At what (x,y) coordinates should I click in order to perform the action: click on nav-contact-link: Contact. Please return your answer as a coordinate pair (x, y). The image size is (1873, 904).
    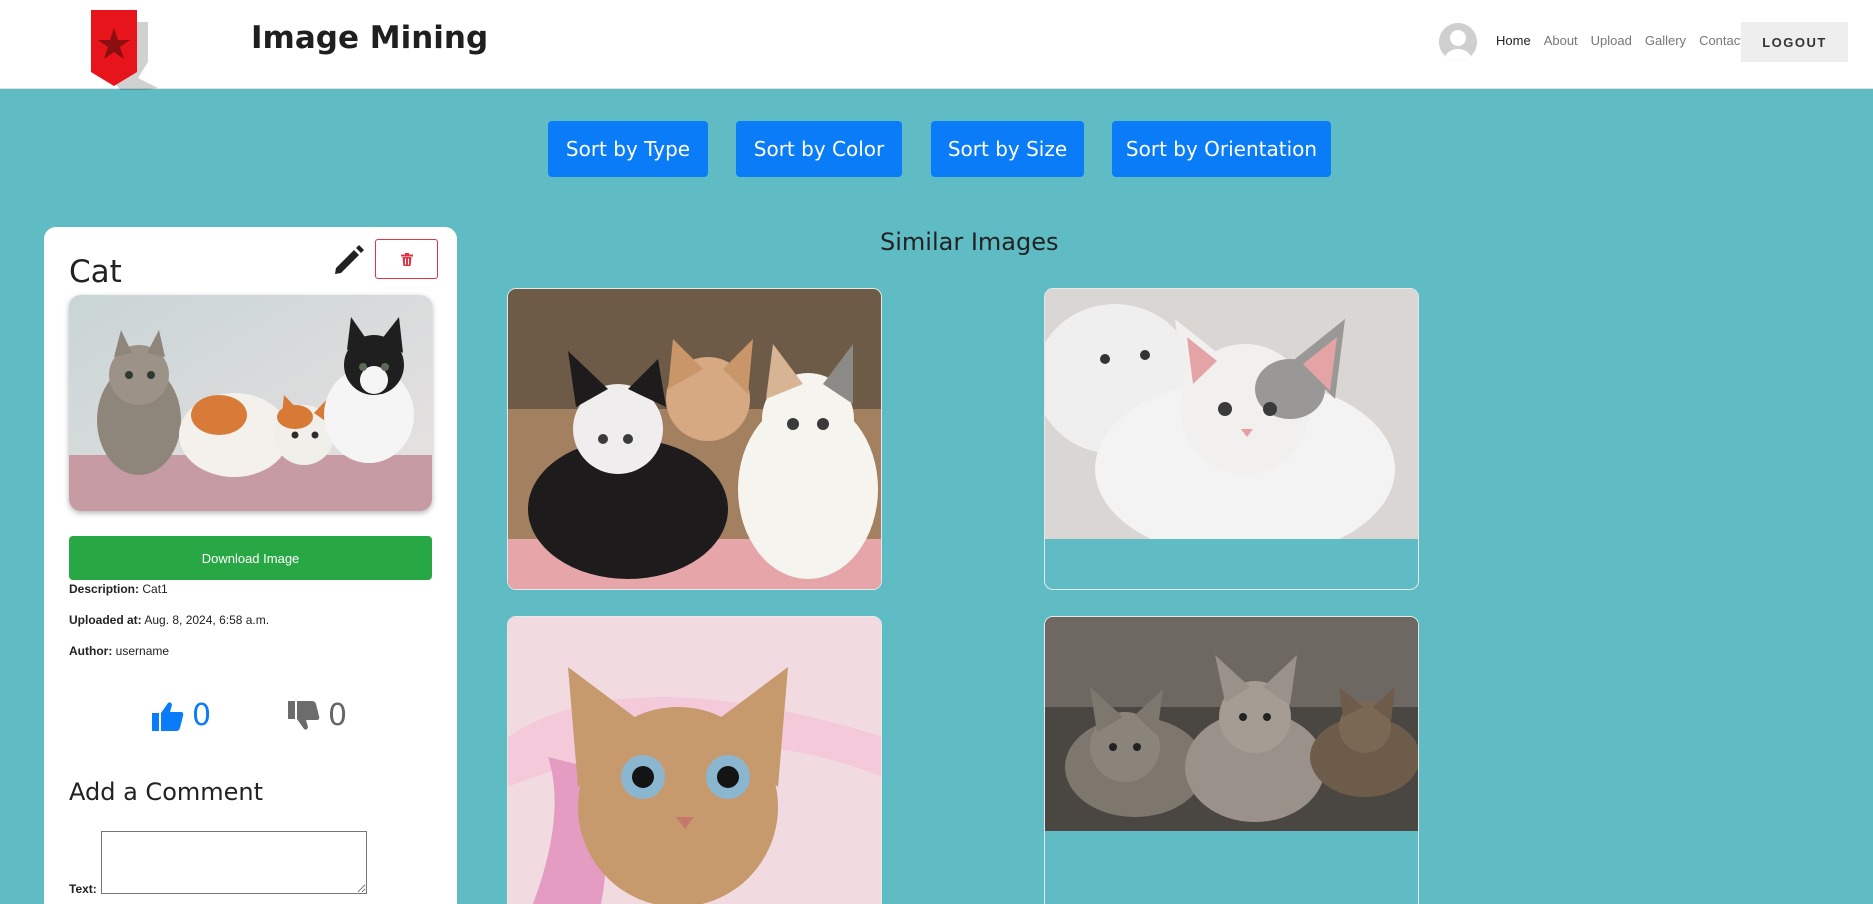
    Looking at the image, I should click on (1721, 40).